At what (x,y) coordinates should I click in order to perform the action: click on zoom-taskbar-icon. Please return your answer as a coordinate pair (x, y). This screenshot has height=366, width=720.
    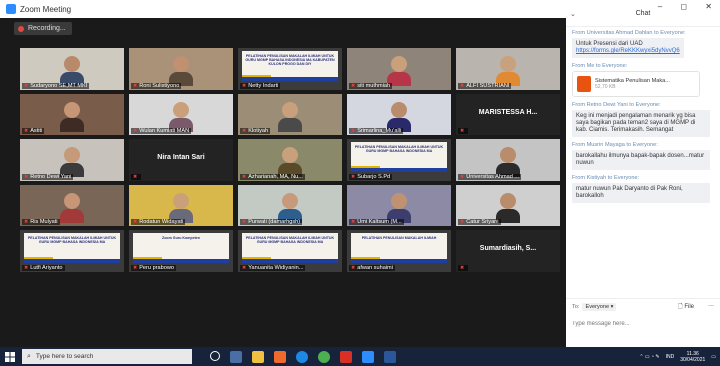
    Looking at the image, I should click on (368, 356).